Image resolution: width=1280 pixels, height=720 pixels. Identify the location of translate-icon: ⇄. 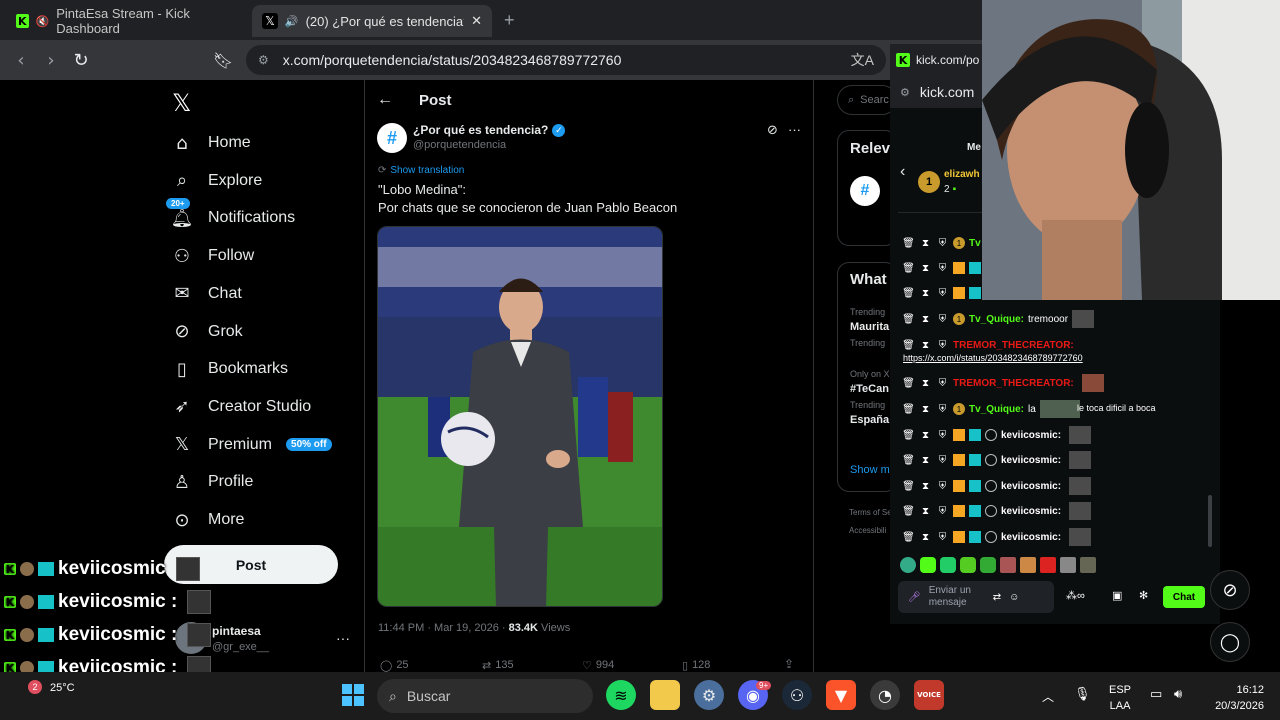
(997, 597).